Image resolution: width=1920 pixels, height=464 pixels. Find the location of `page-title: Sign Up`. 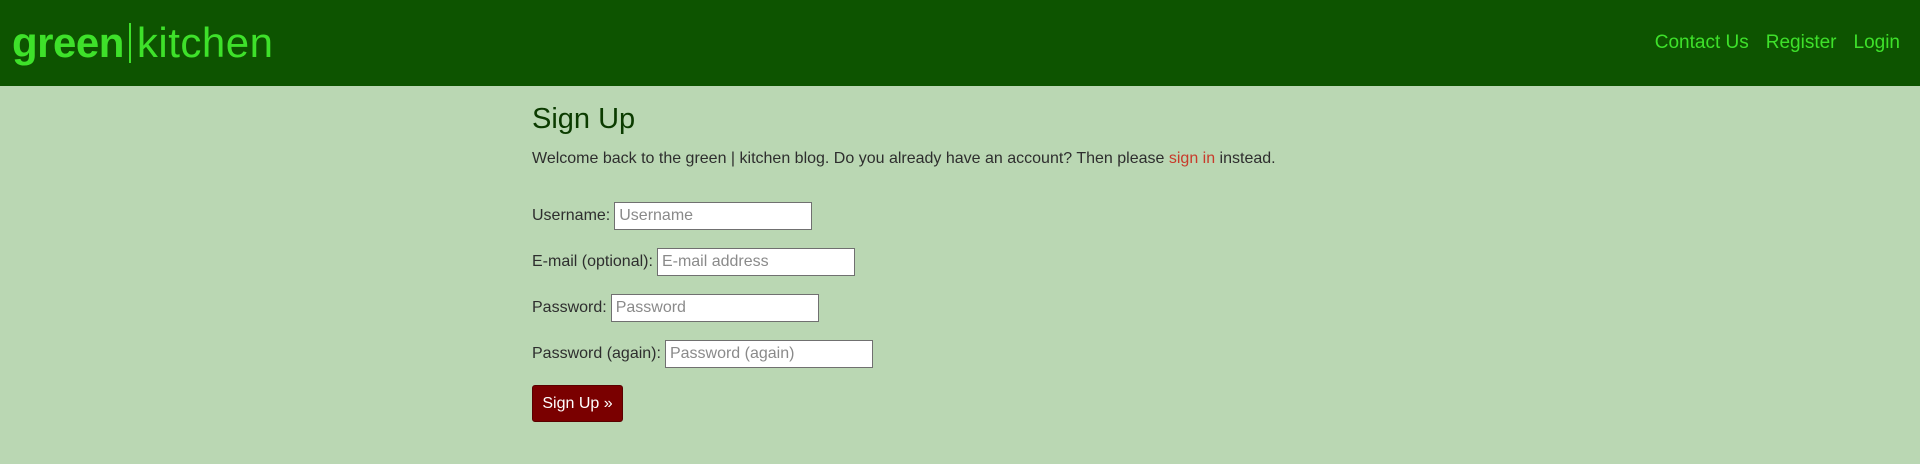

page-title: Sign Up is located at coordinates (584, 119).